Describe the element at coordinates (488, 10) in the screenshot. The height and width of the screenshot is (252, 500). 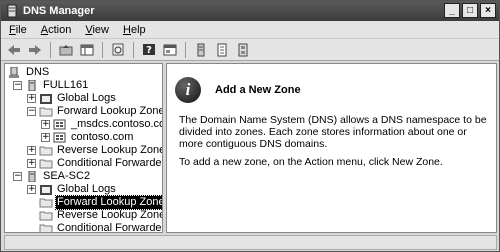
I see `close-button: ×` at that location.